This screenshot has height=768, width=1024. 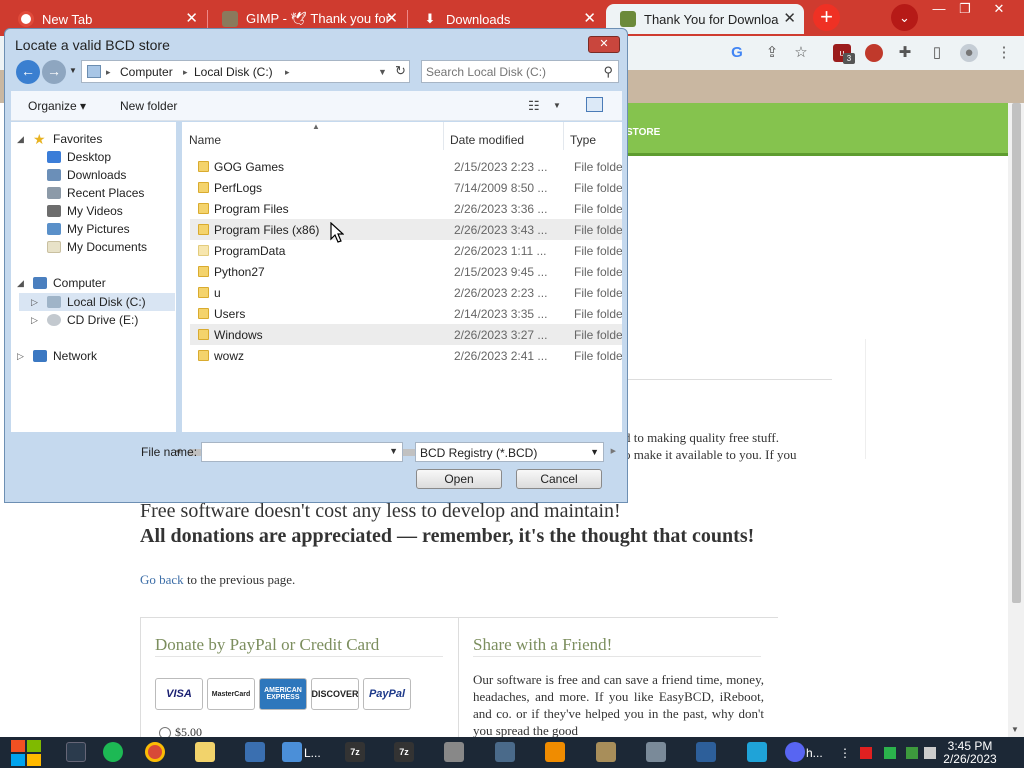 I want to click on forward-button: →, so click(x=54, y=72).